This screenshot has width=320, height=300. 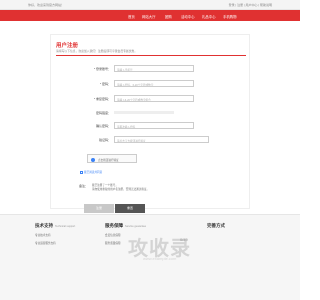 I want to click on page-title: 用户注册, so click(x=67, y=46).